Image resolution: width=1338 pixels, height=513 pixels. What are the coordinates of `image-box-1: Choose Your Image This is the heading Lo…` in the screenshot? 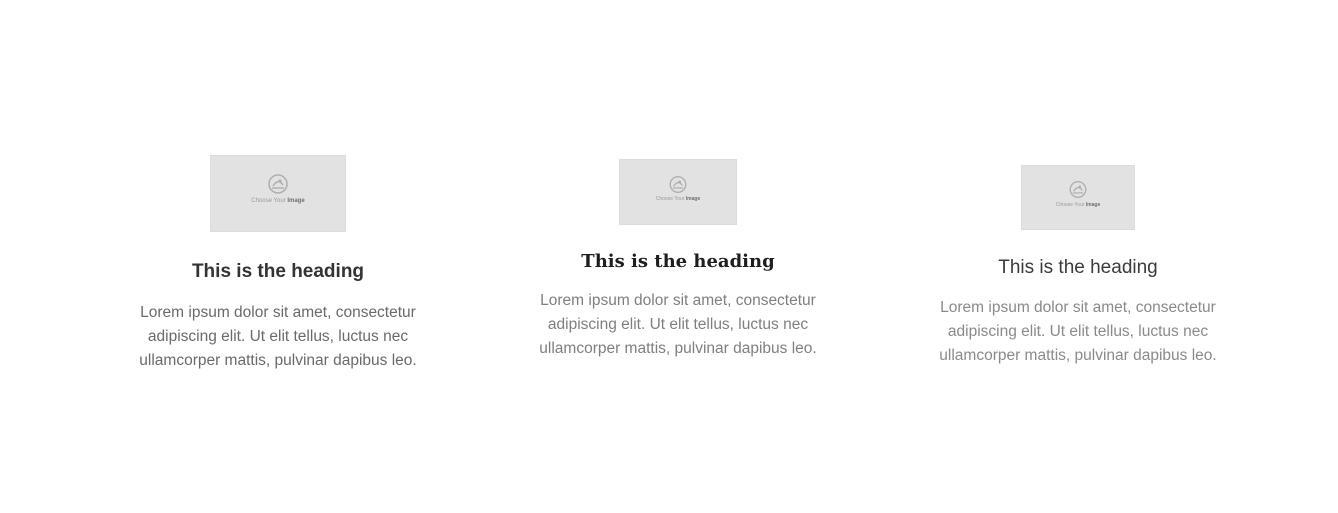 It's located at (278, 264).